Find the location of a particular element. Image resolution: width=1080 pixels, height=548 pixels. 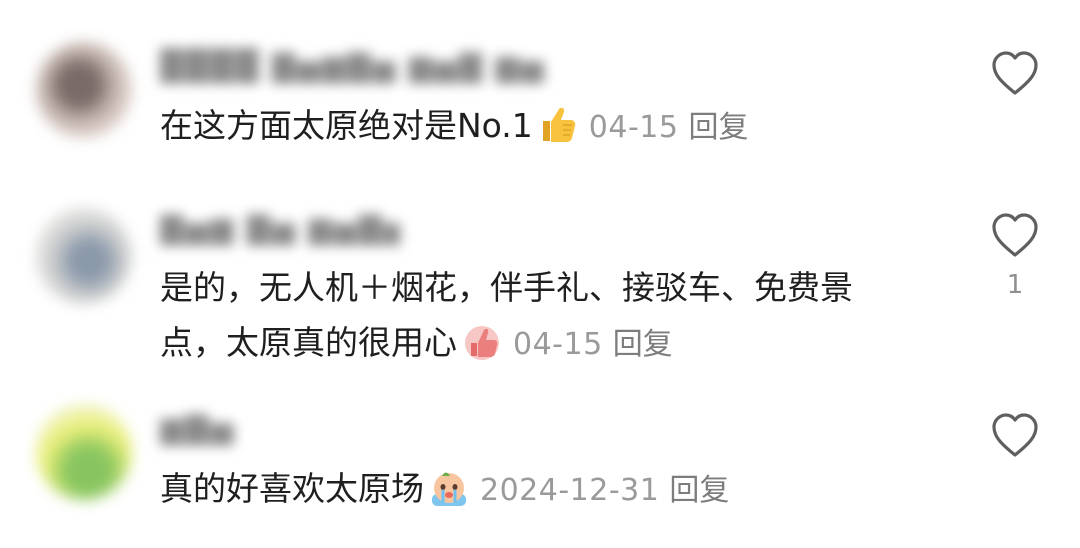

comment-content: 真的好喜欢太原场 is located at coordinates (292, 488).